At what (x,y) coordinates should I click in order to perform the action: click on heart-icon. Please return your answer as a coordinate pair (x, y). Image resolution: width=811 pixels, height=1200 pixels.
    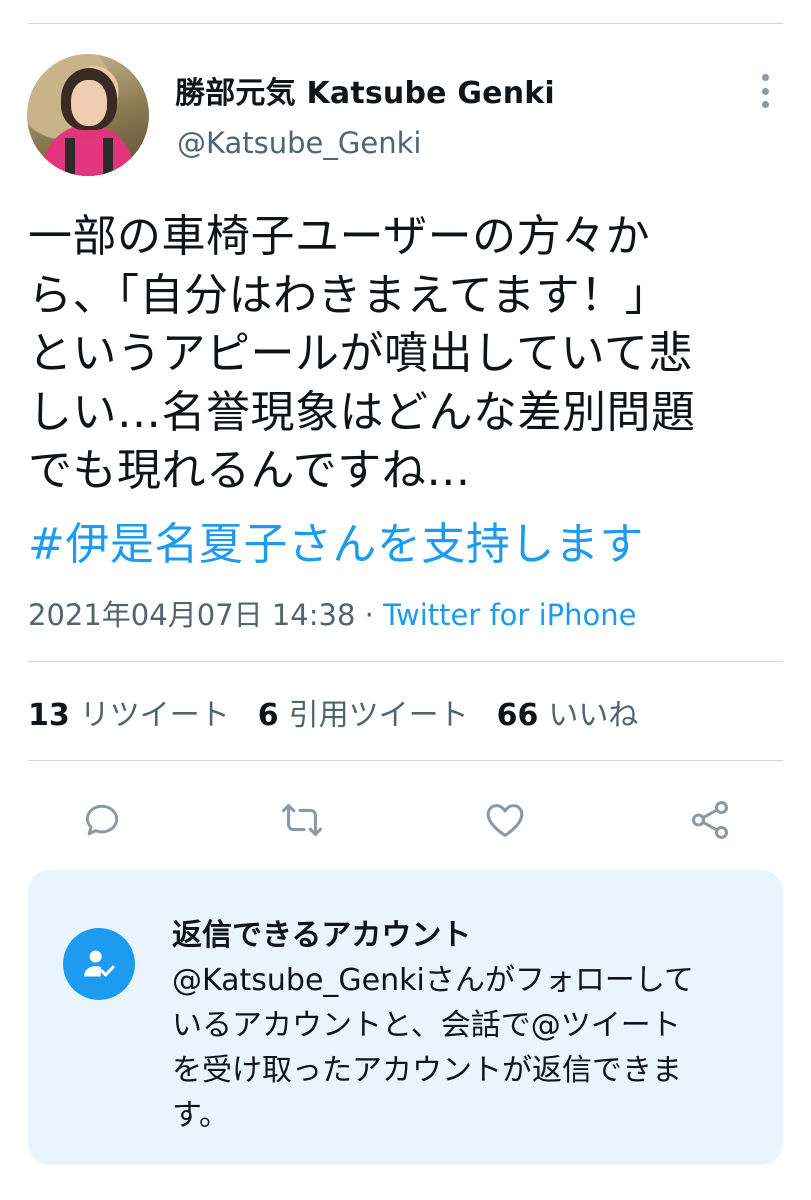
    Looking at the image, I should click on (505, 820).